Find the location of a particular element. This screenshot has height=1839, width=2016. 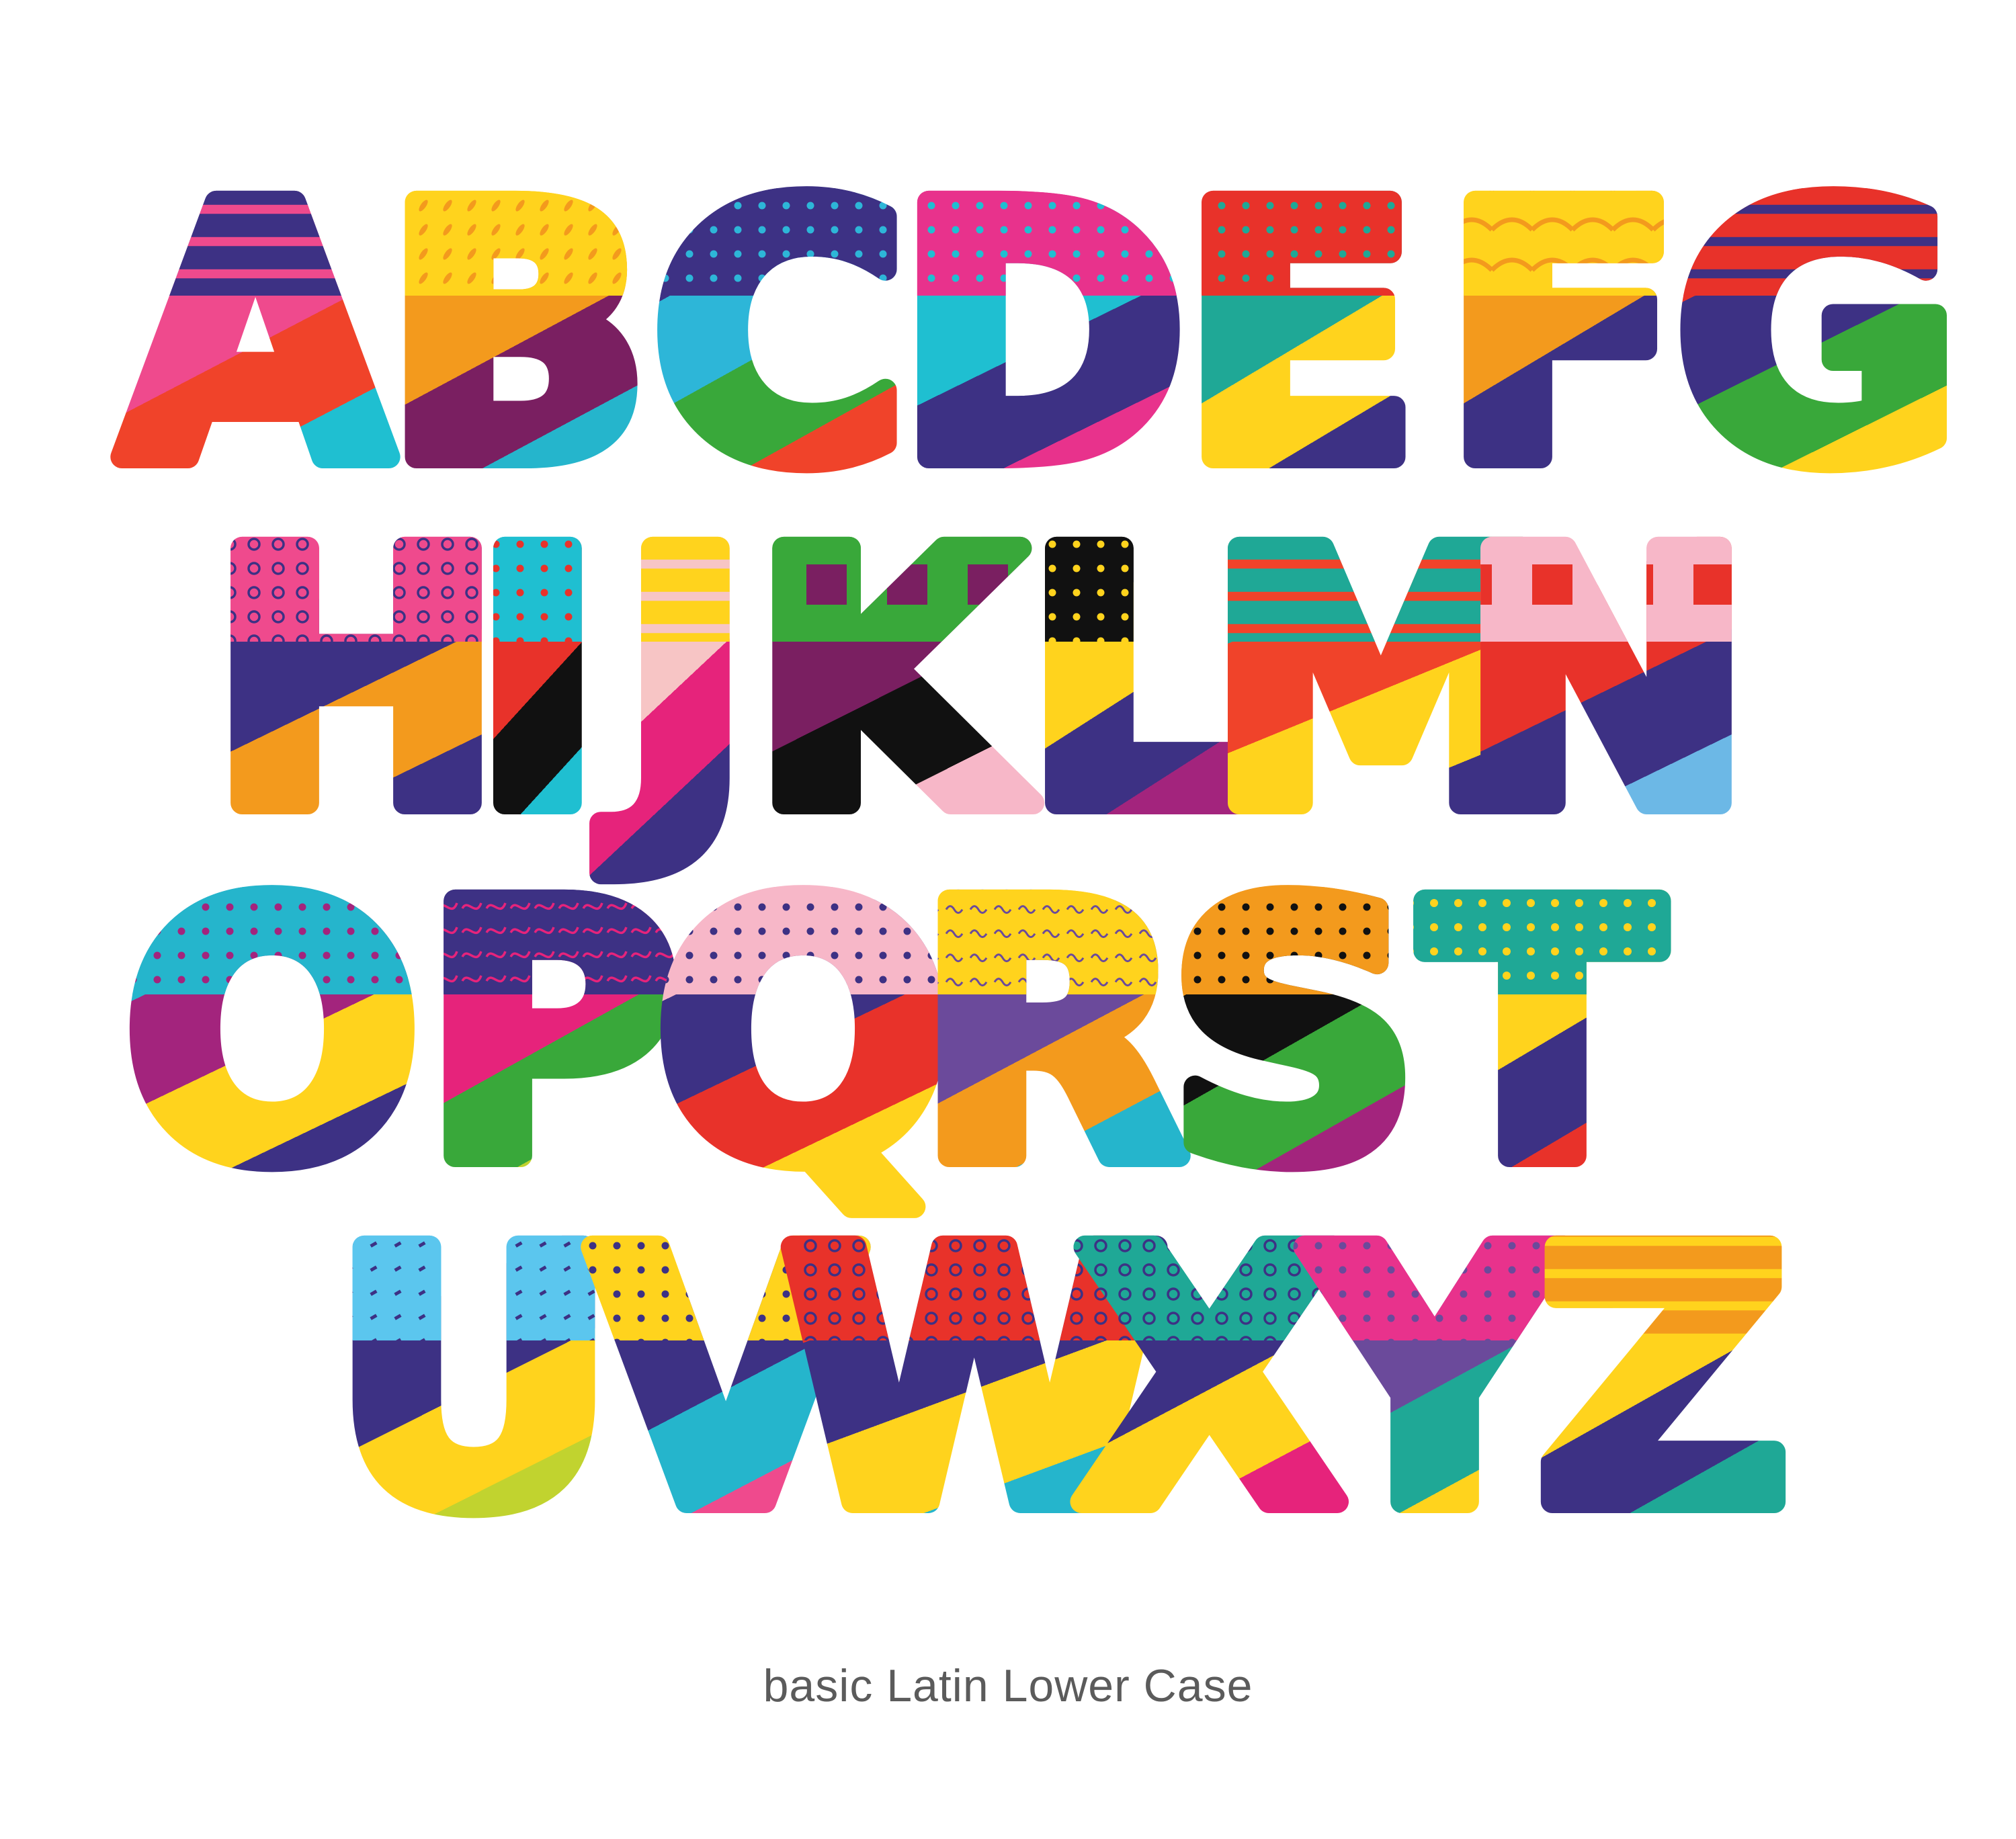

letter-n: NN is located at coordinates (1606, 682).